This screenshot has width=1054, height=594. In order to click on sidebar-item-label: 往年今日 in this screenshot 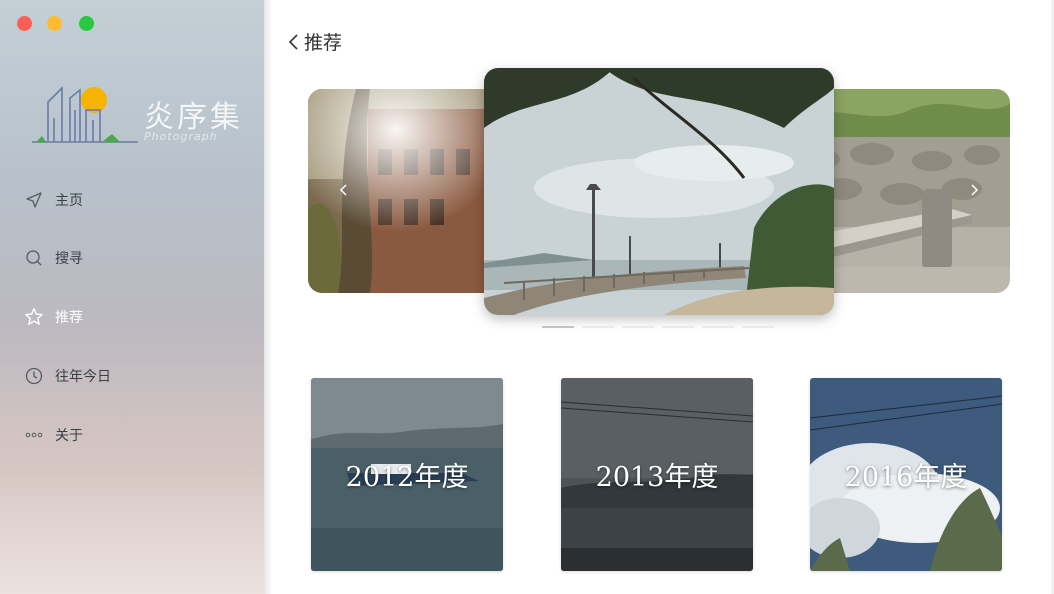, I will do `click(83, 377)`.